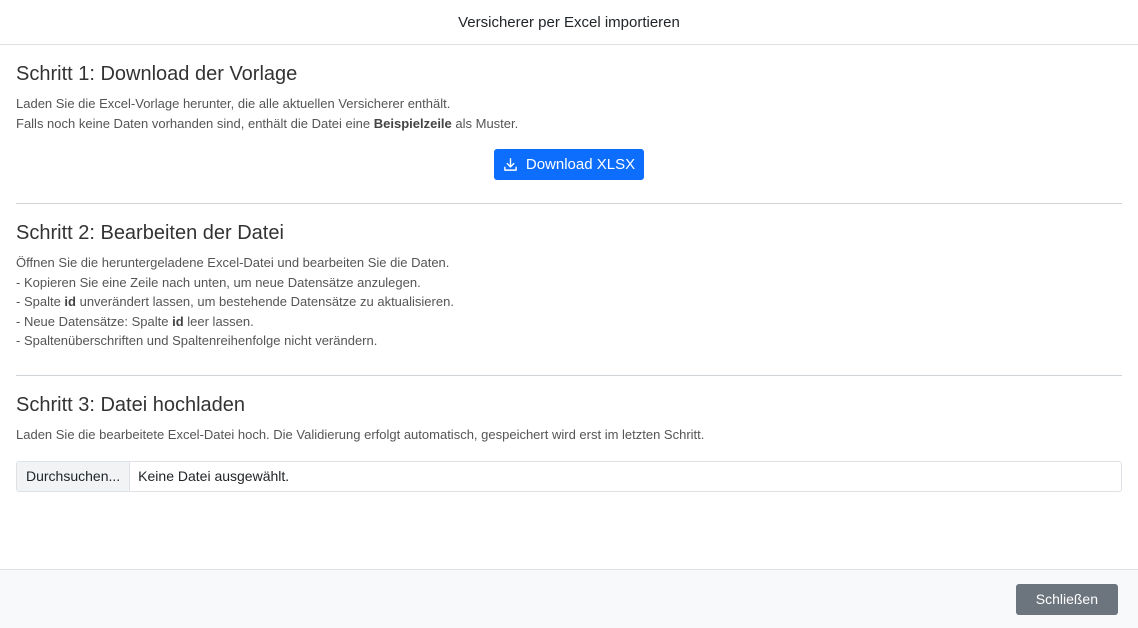  Describe the element at coordinates (569, 476) in the screenshot. I see `file-upload-input: Durchsuchen... Keine Datei ausgewählt.` at that location.